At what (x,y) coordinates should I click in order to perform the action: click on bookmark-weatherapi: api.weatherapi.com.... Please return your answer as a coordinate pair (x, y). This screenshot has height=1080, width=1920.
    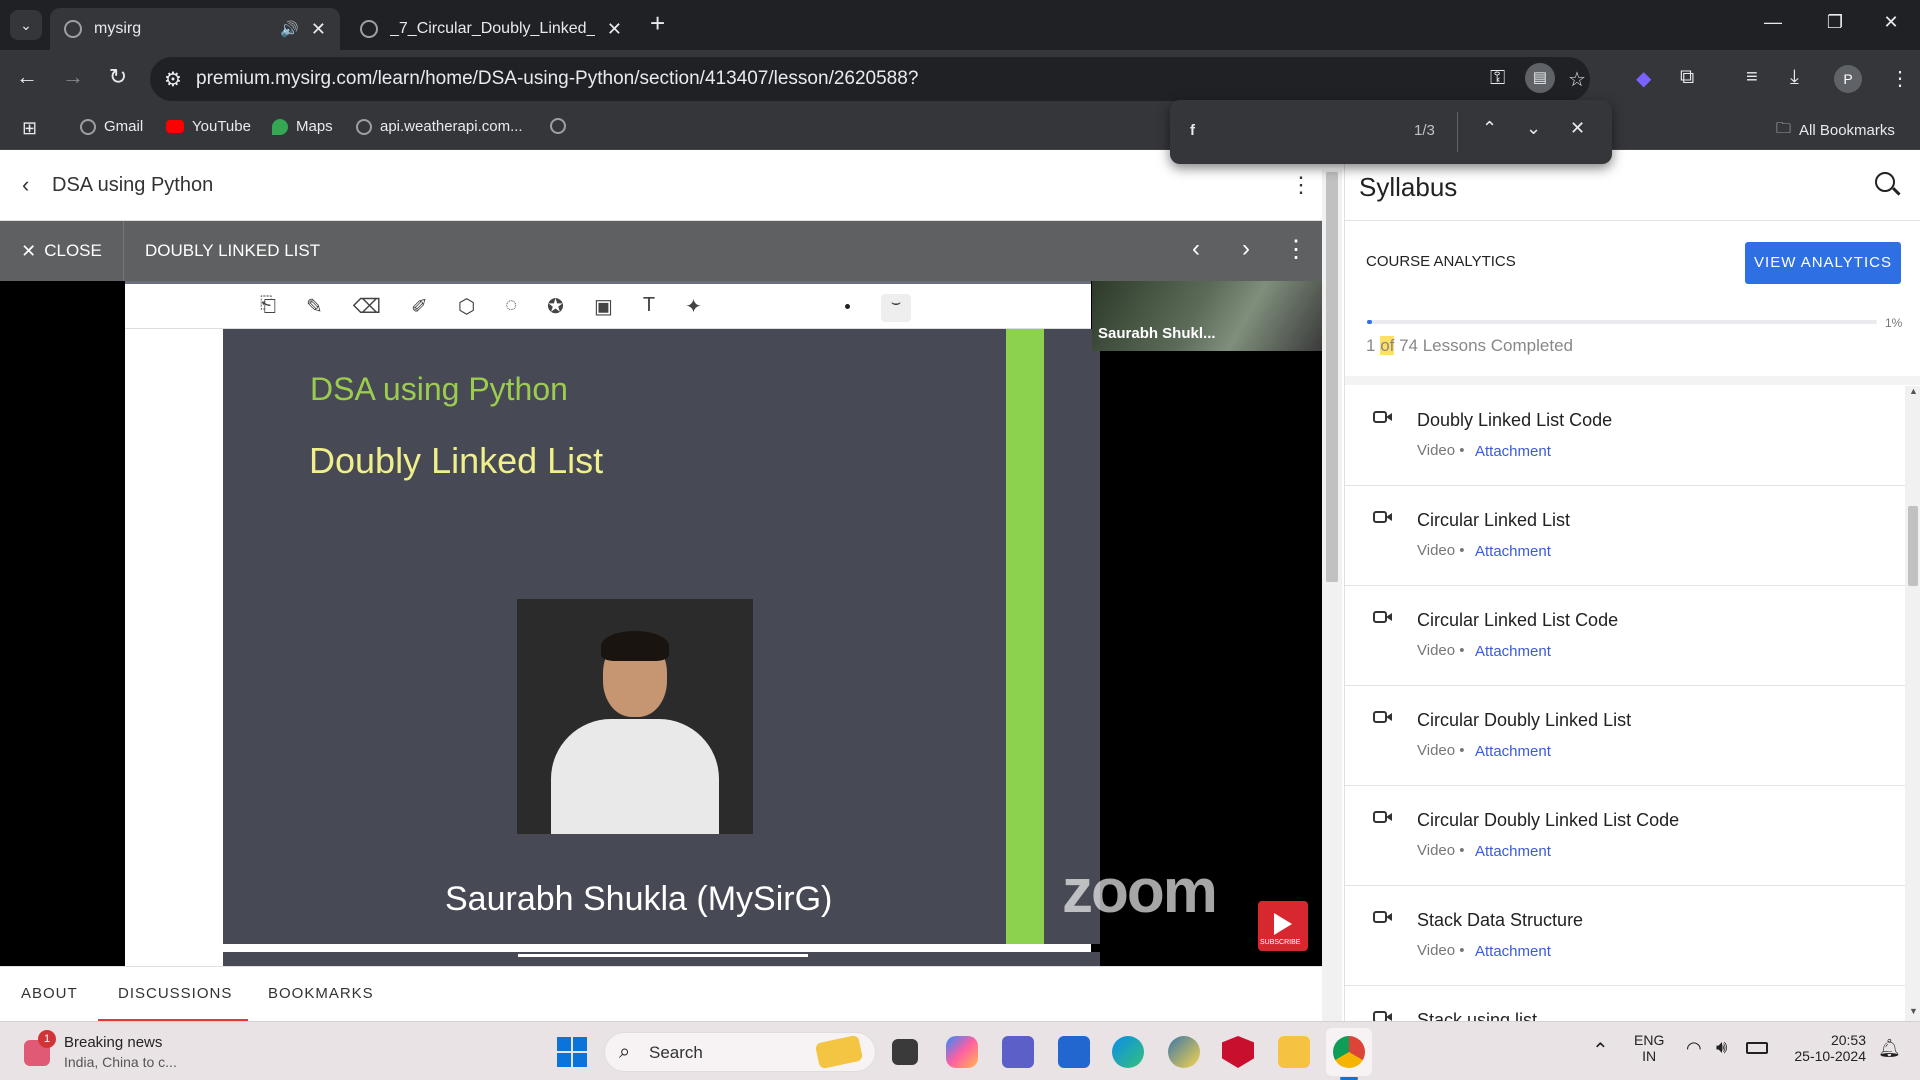
    Looking at the image, I should click on (439, 126).